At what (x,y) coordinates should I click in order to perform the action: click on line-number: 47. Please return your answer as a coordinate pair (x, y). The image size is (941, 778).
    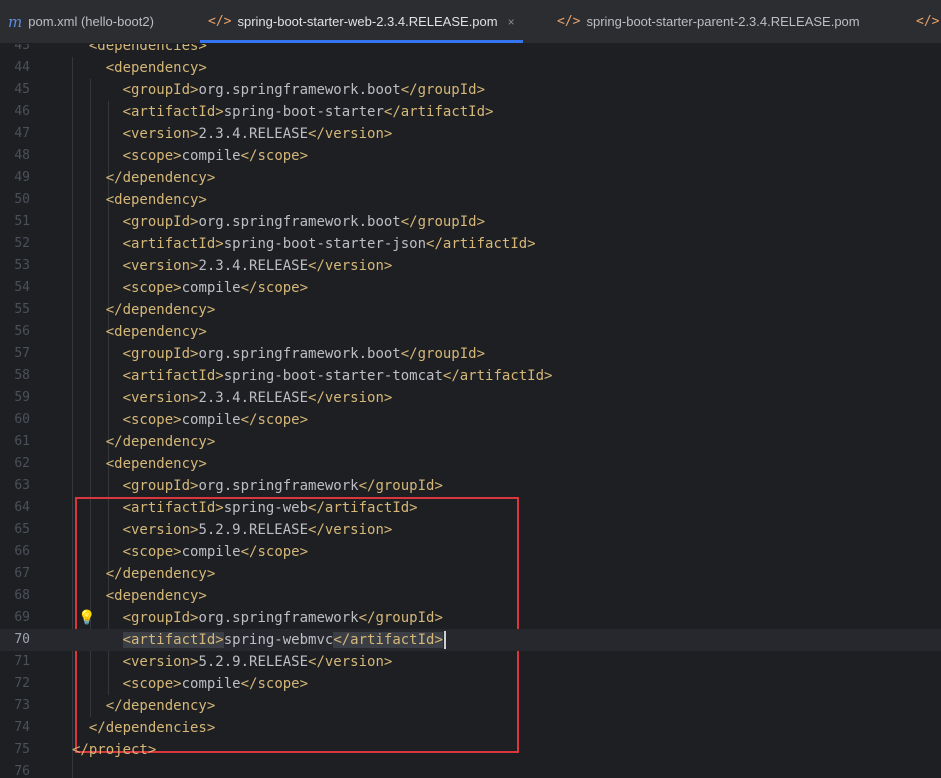
    Looking at the image, I should click on (22, 133).